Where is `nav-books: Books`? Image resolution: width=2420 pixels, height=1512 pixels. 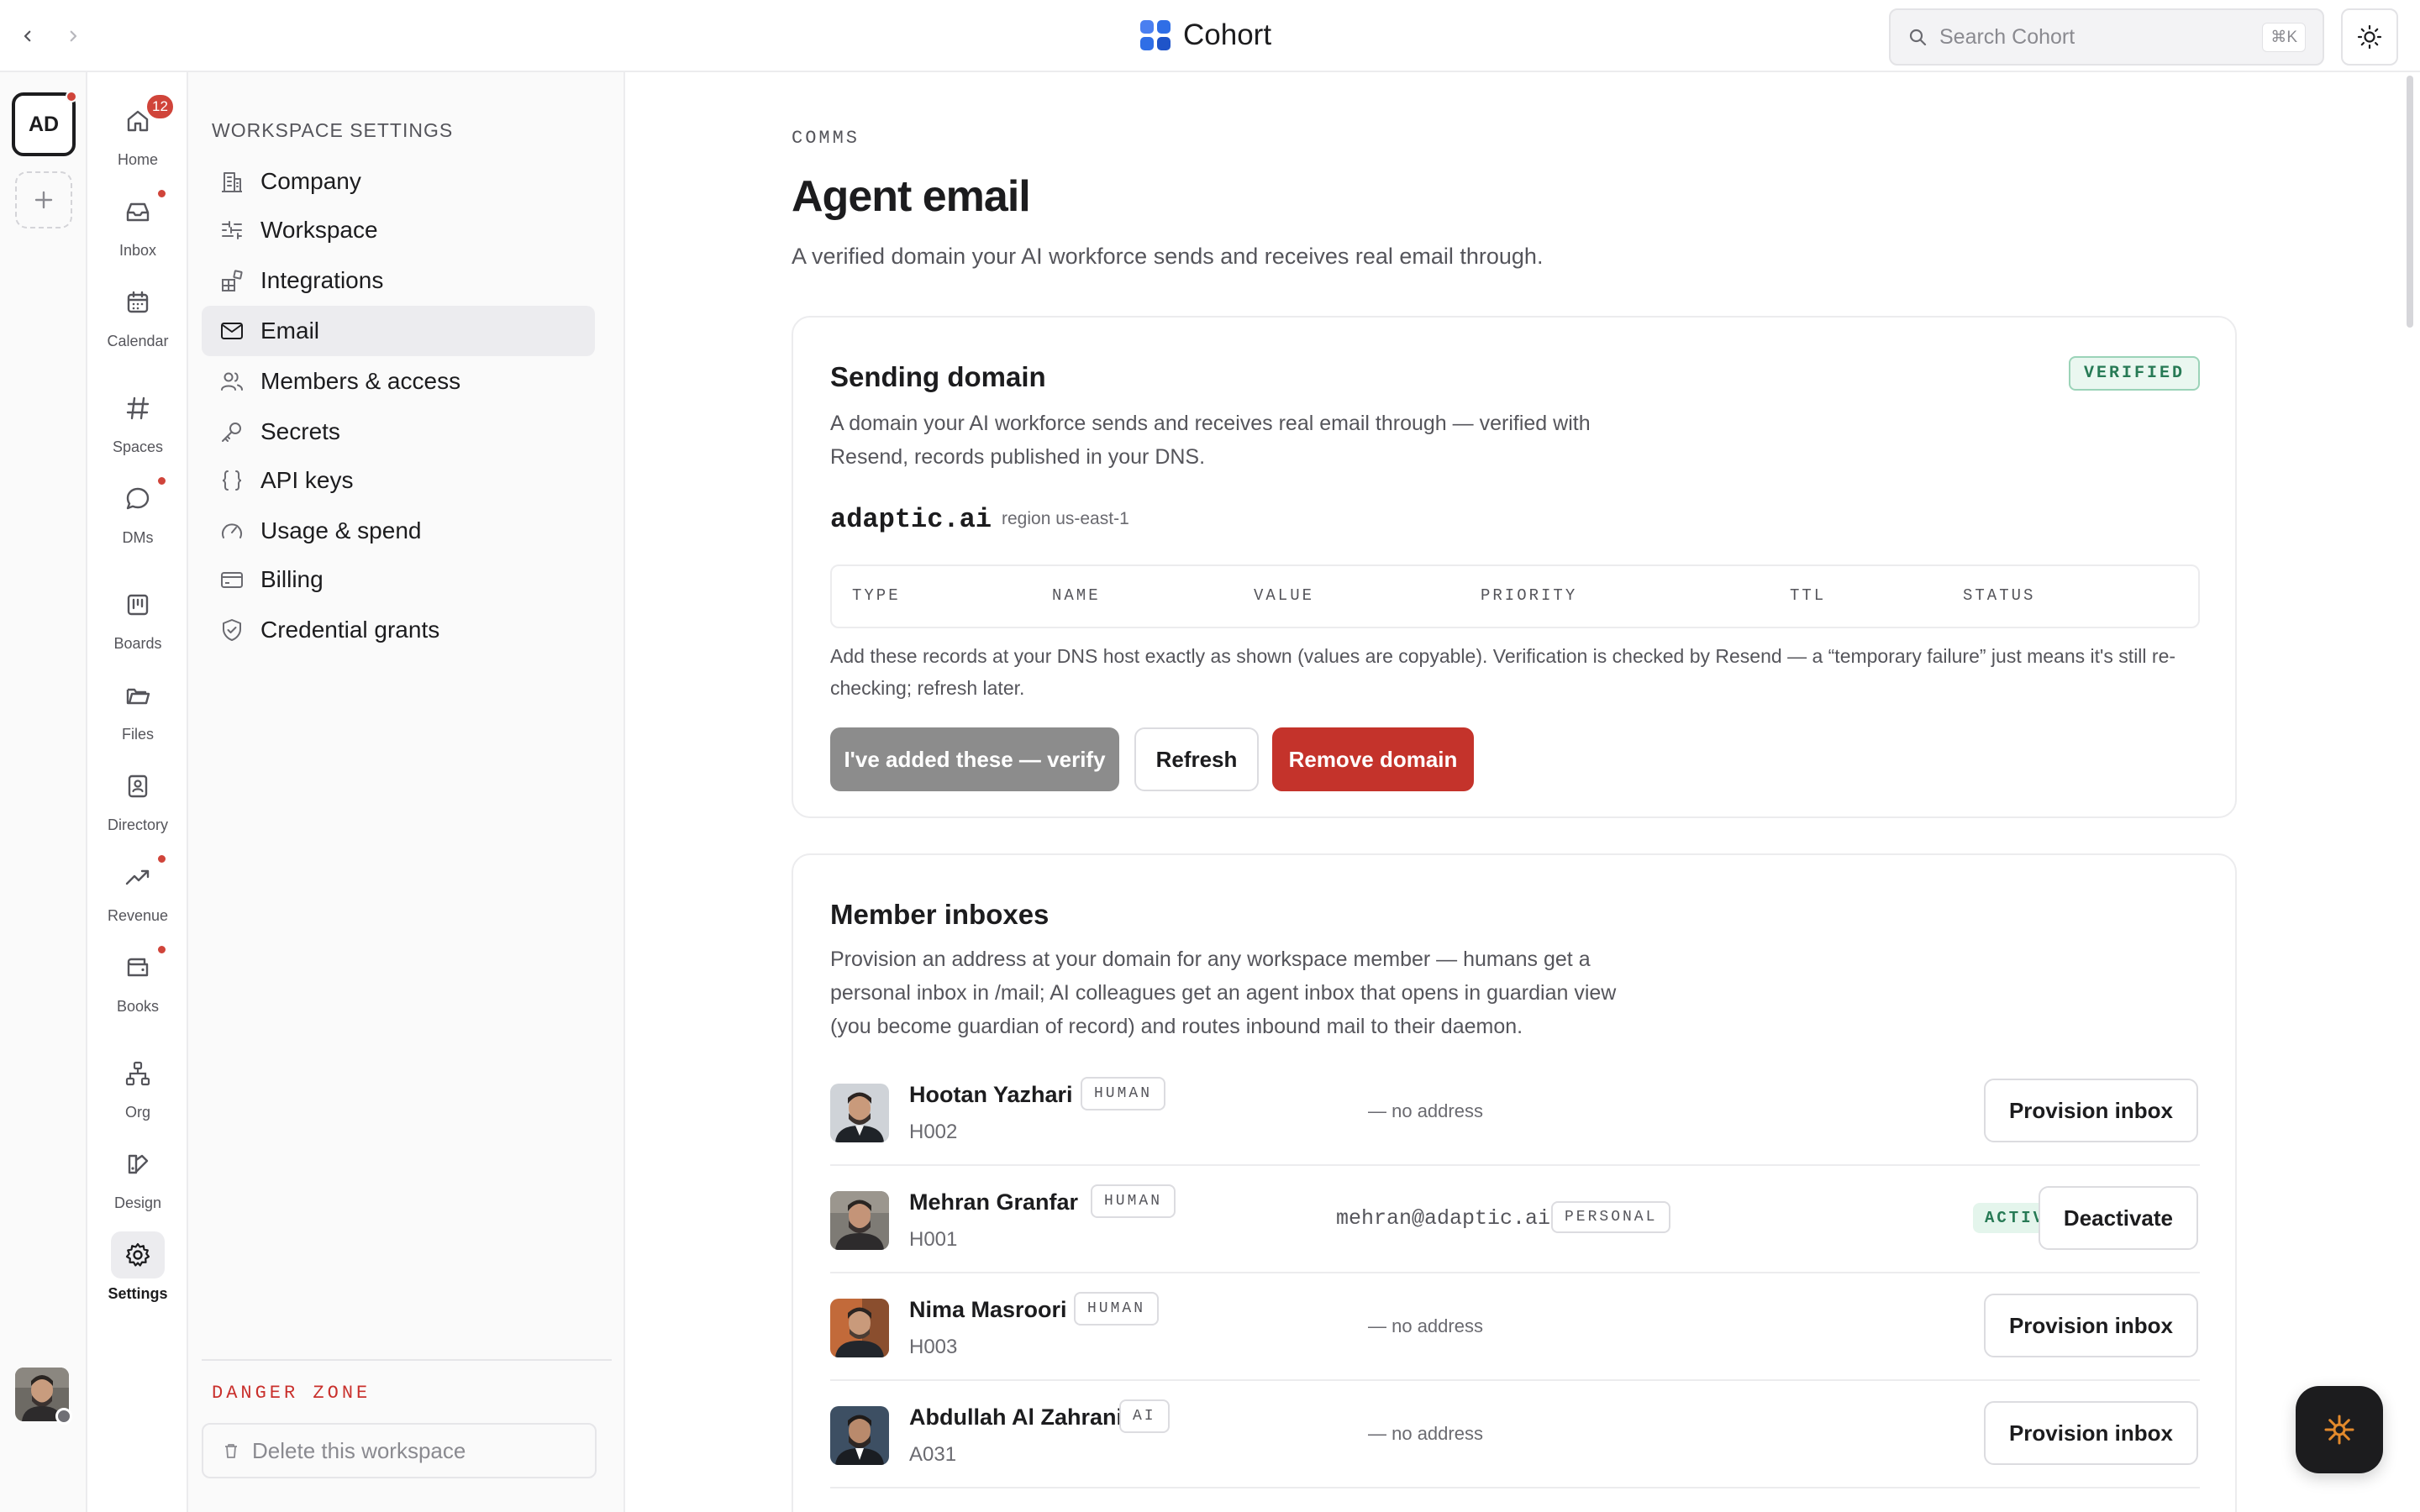 nav-books: Books is located at coordinates (138, 980).